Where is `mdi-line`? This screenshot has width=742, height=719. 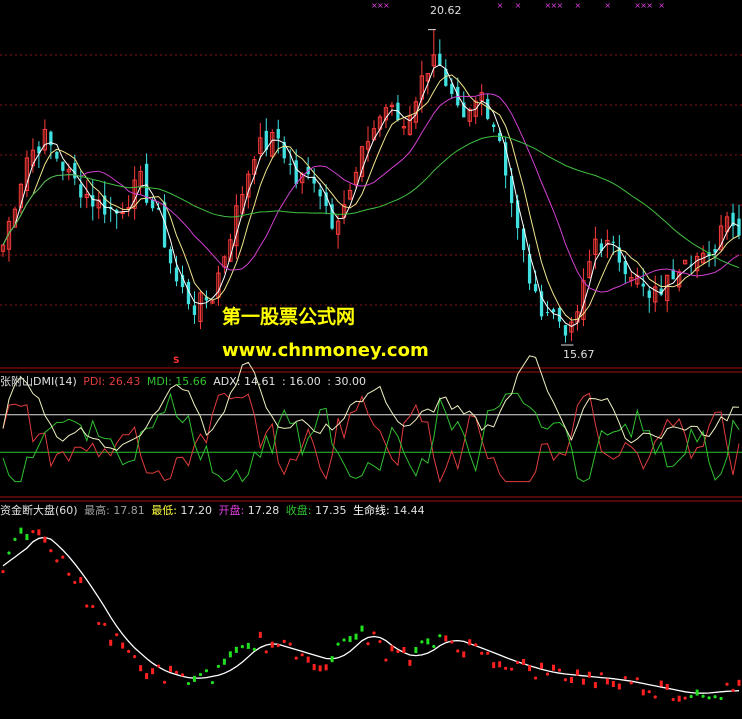 mdi-line is located at coordinates (371, 437).